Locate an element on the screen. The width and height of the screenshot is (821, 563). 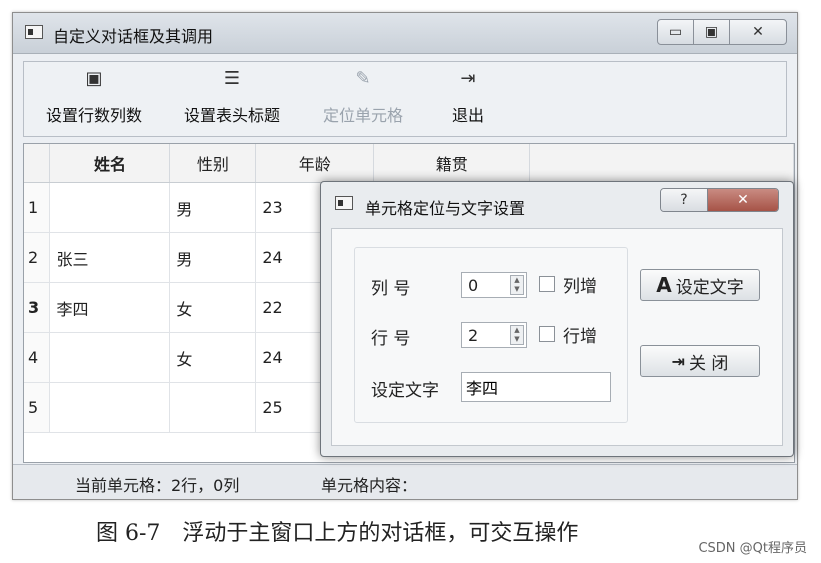
help-button: ? is located at coordinates (684, 200).